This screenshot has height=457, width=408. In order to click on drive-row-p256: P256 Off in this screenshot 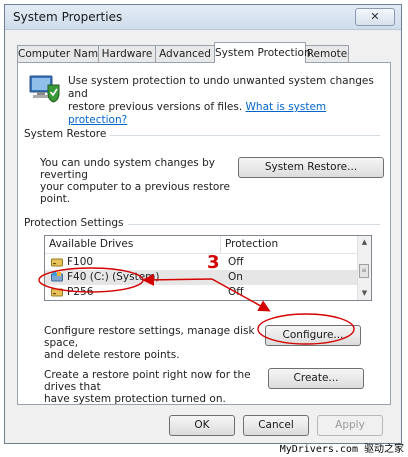, I will do `click(202, 292)`.